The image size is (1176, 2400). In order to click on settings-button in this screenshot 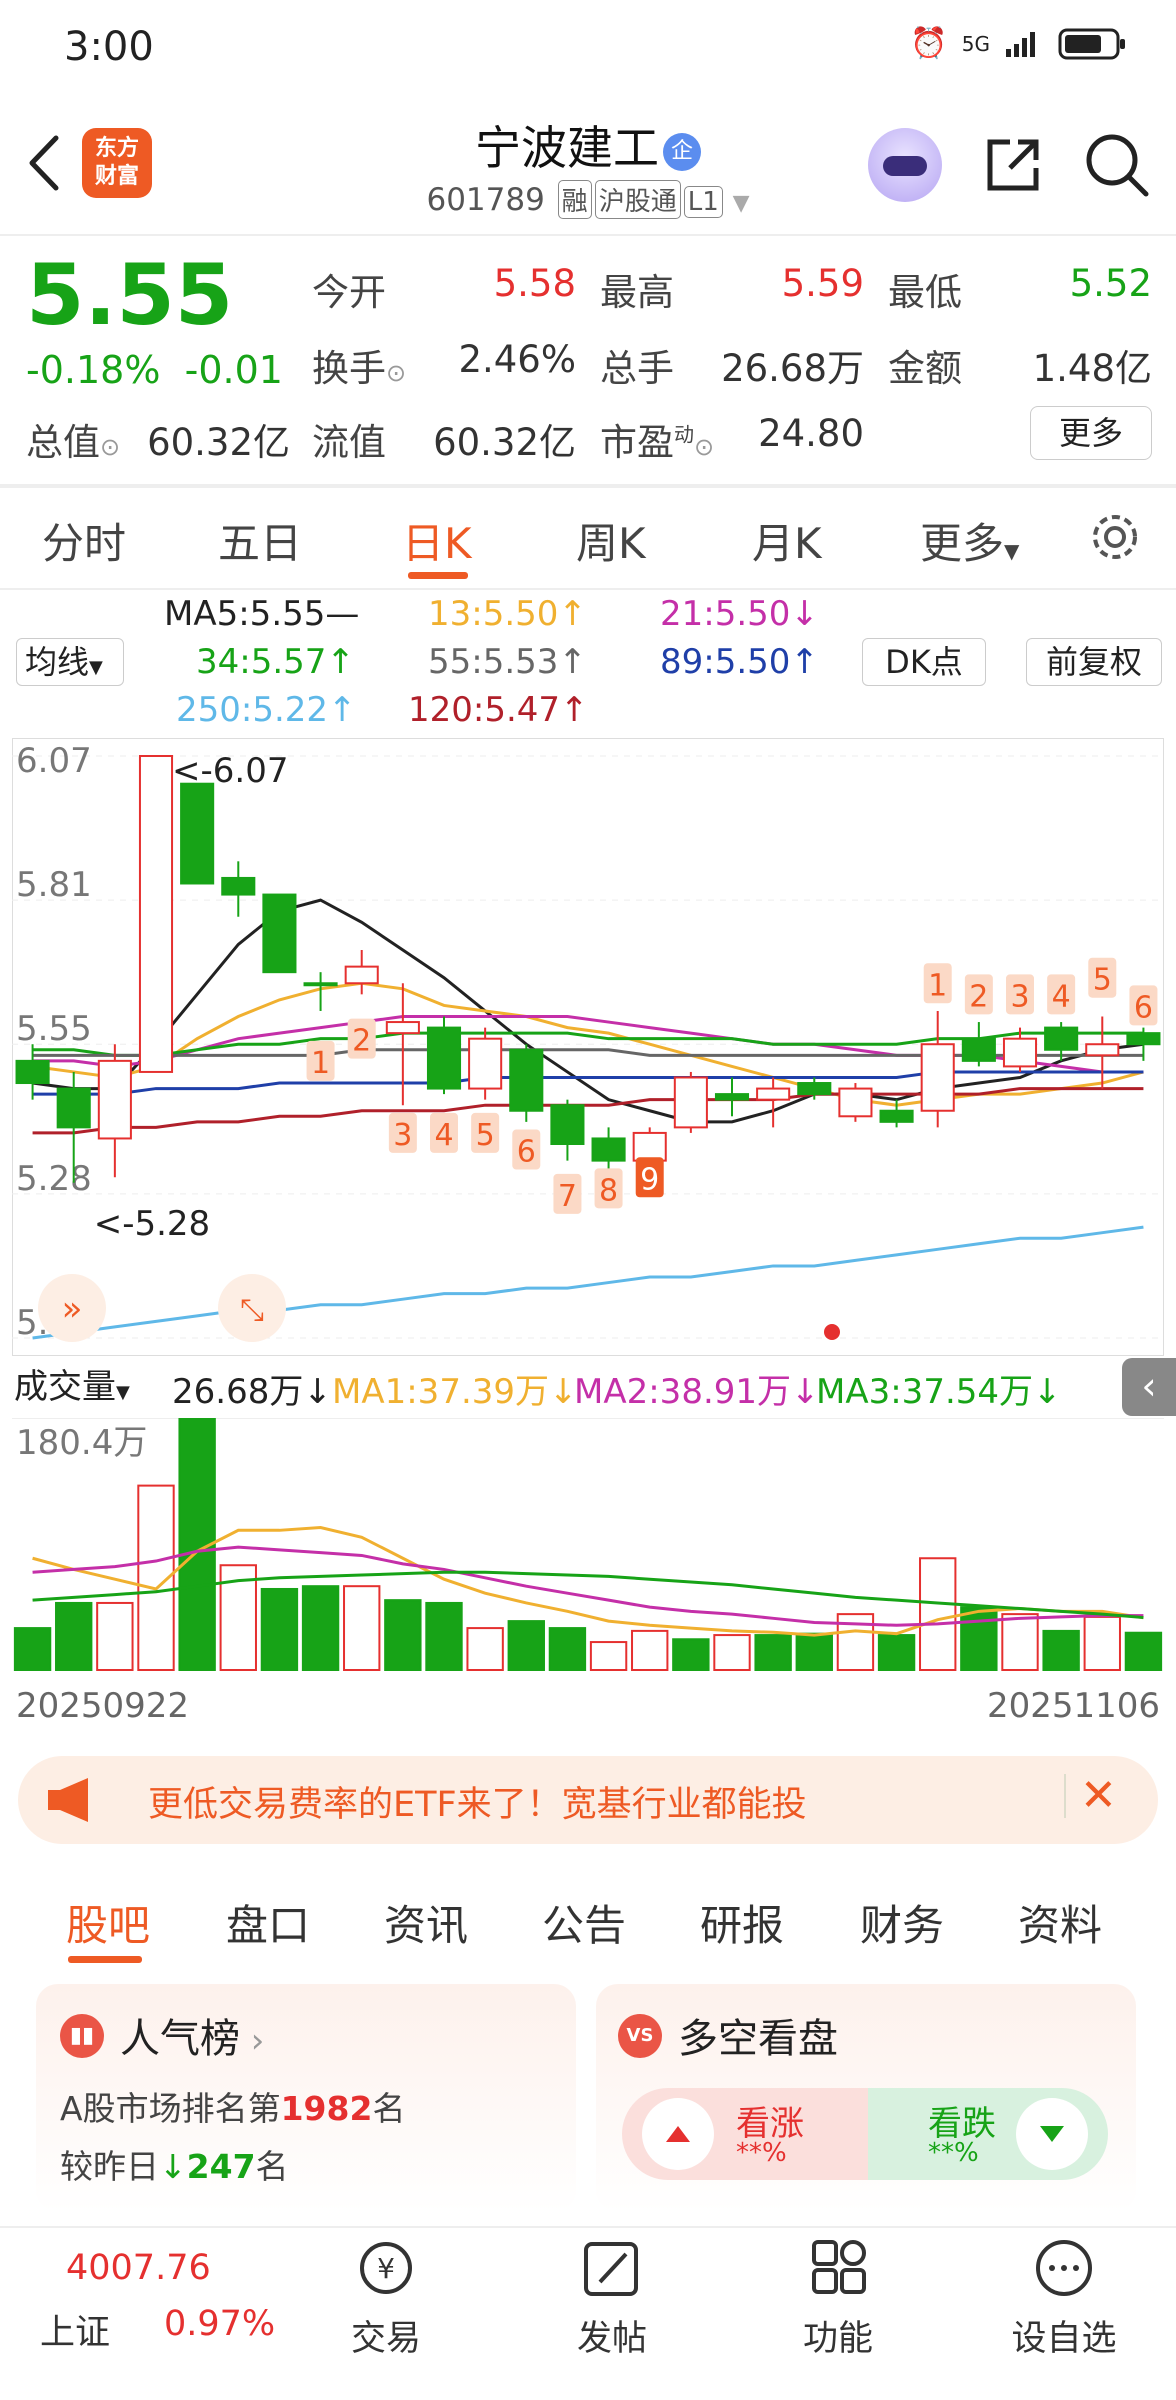, I will do `click(1115, 539)`.